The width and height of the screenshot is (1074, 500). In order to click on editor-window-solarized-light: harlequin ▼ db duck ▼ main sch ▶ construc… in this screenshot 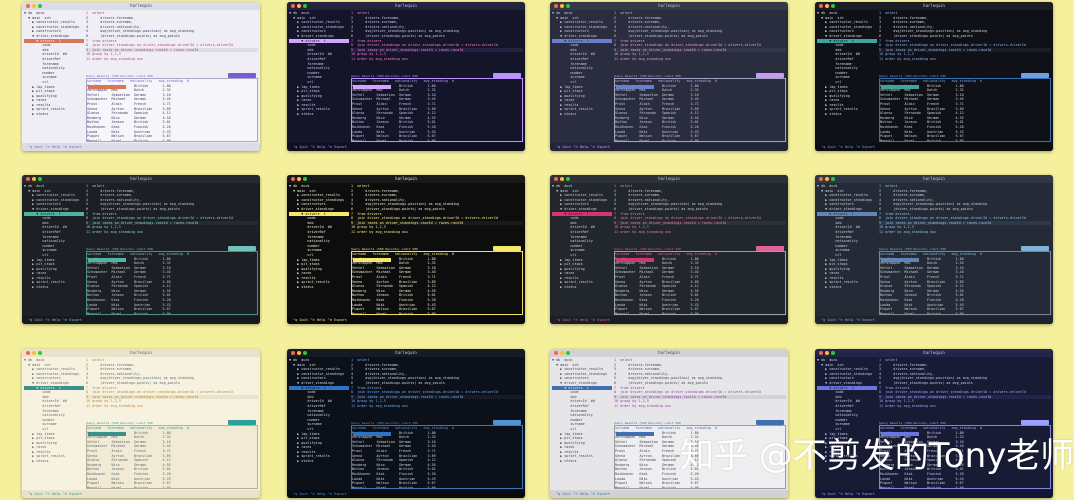, I will do `click(141, 423)`.